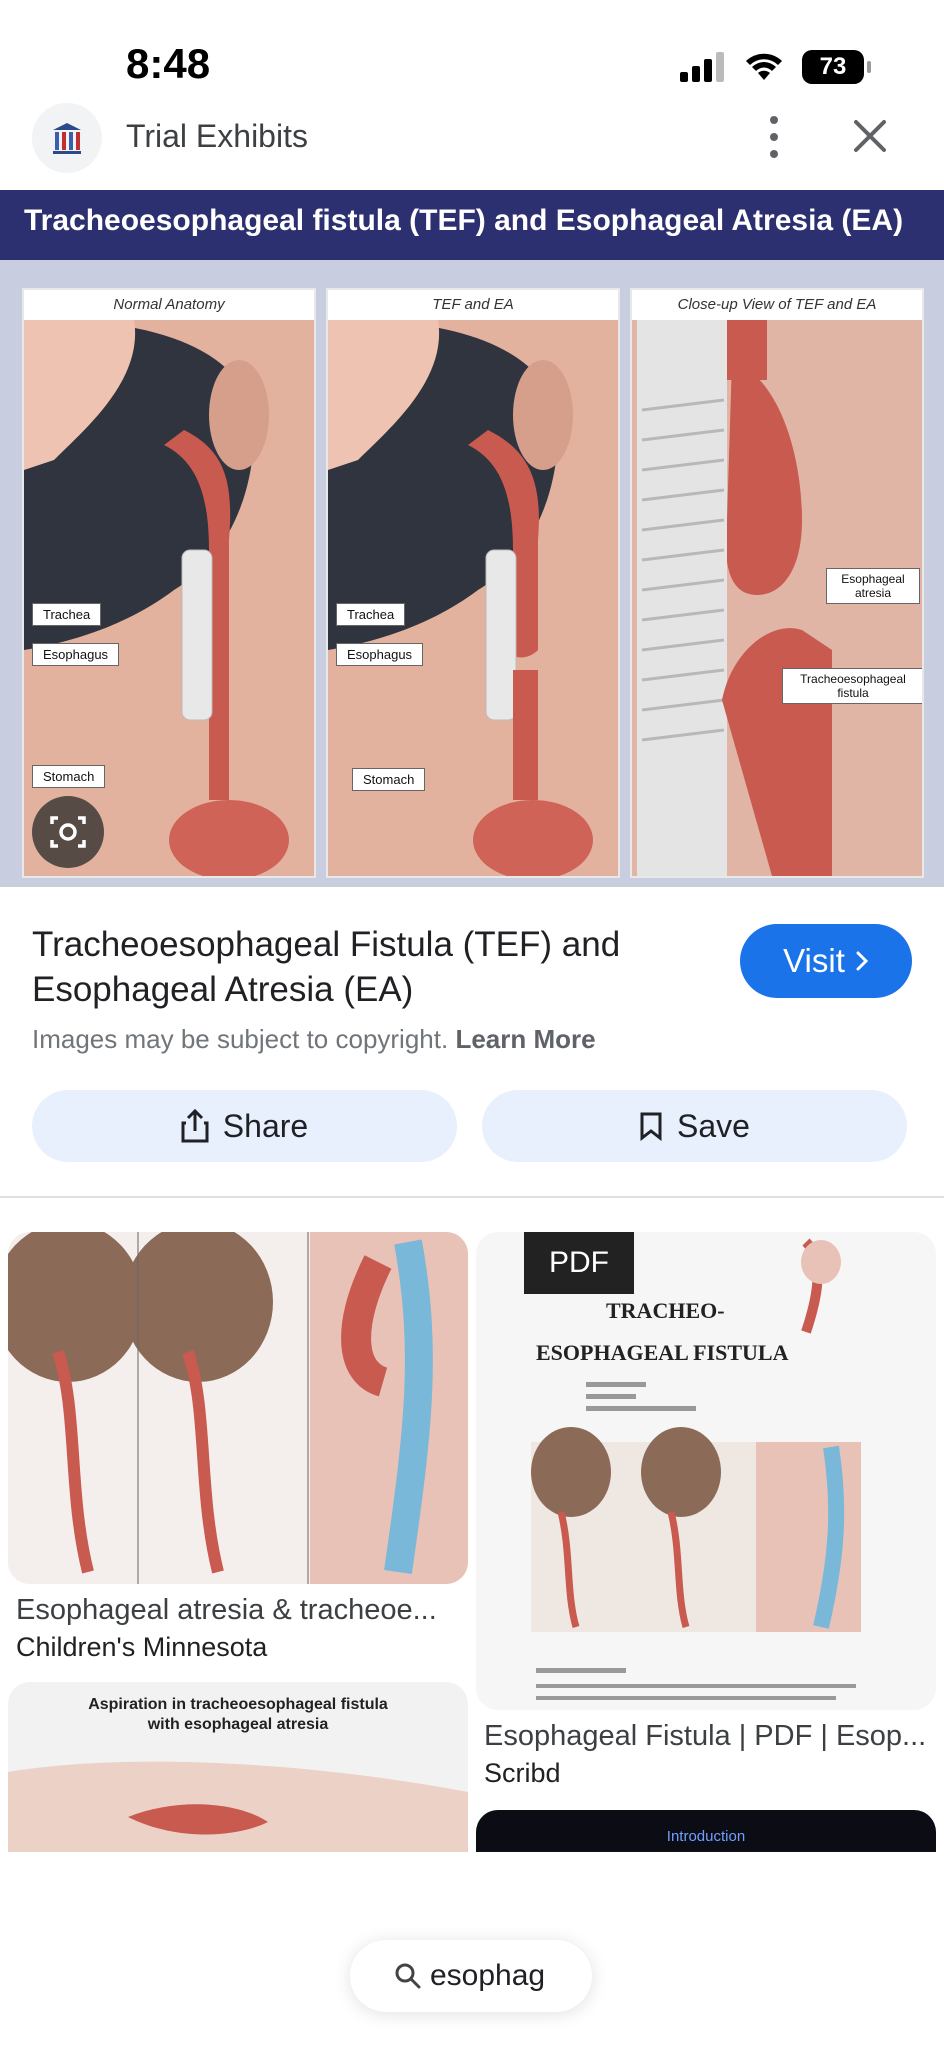 The height and width of the screenshot is (2046, 944). Describe the element at coordinates (240, 1039) in the screenshot. I see `copyright-text: Images may be subject to copyright.` at that location.